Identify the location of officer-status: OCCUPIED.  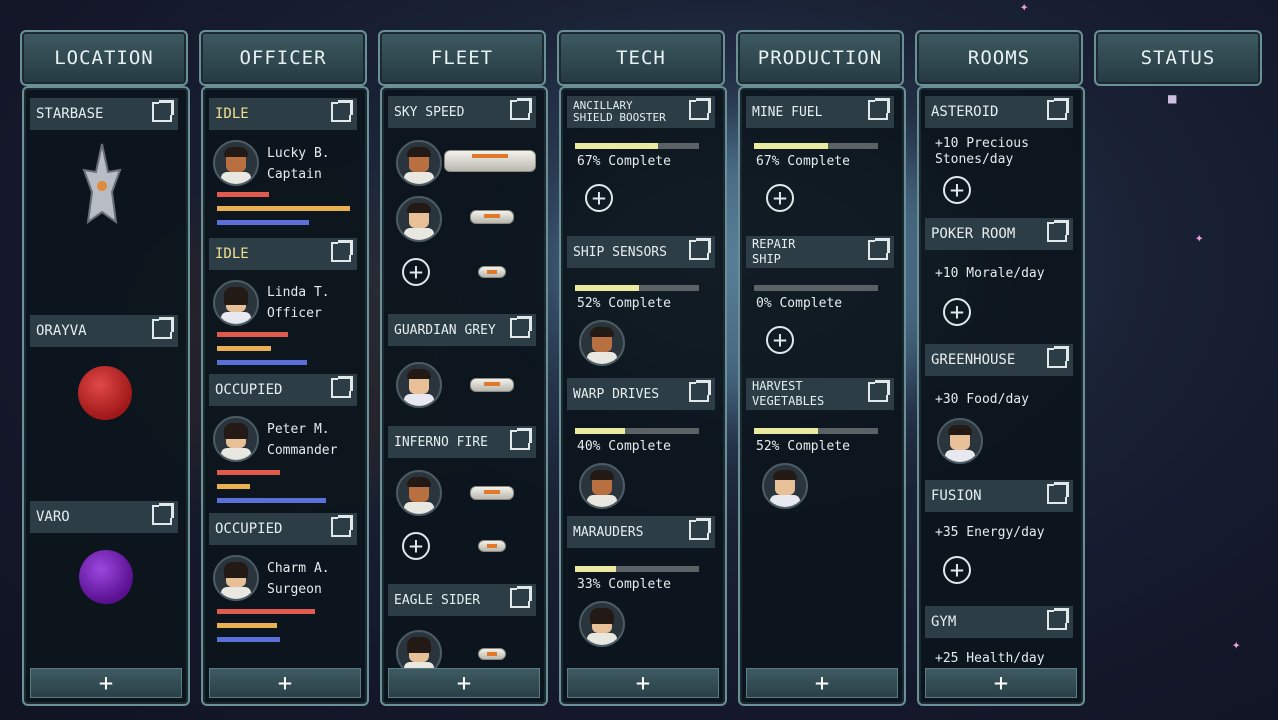
(249, 529).